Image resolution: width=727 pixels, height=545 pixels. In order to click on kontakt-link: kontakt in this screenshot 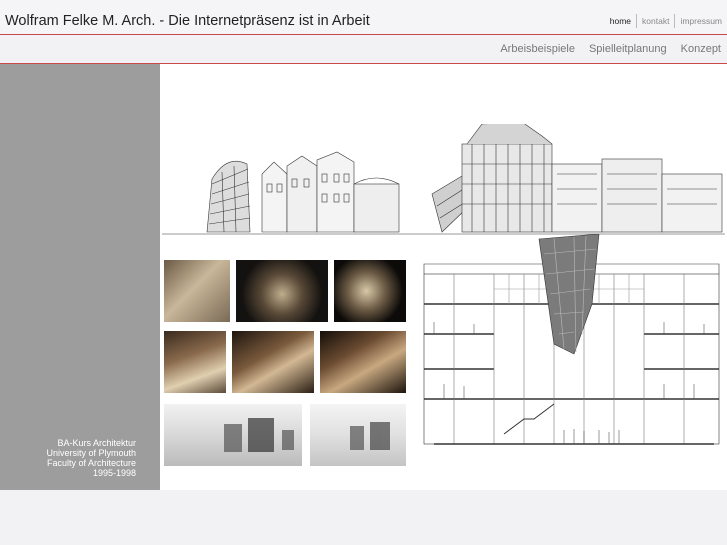, I will do `click(655, 21)`.